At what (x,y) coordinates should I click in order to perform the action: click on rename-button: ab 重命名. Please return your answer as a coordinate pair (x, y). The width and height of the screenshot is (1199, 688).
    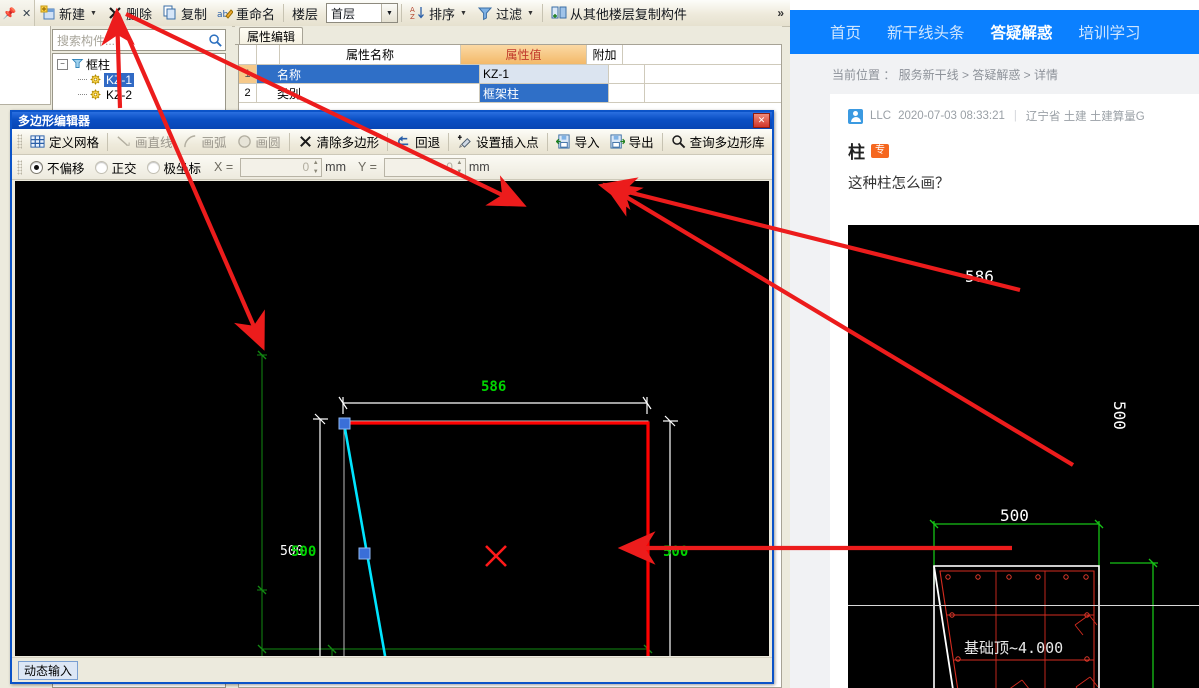
    Looking at the image, I should click on (246, 13).